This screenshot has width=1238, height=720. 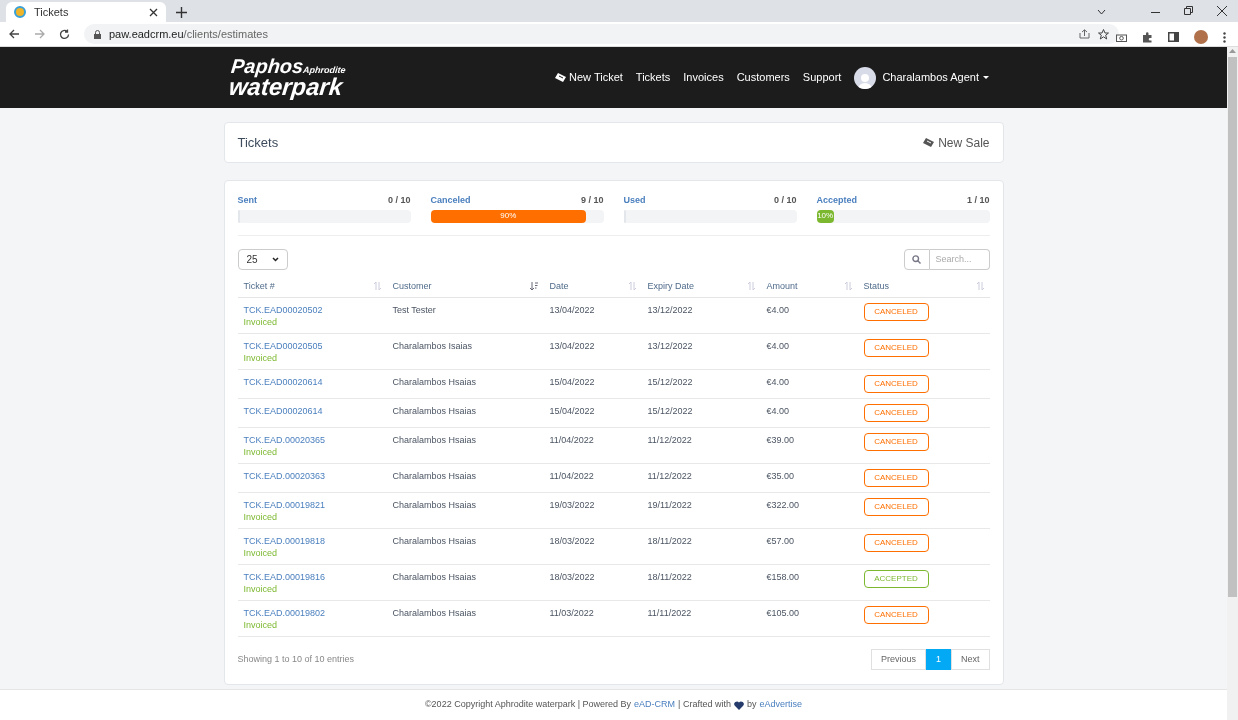 I want to click on favicon-icon, so click(x=20, y=12).